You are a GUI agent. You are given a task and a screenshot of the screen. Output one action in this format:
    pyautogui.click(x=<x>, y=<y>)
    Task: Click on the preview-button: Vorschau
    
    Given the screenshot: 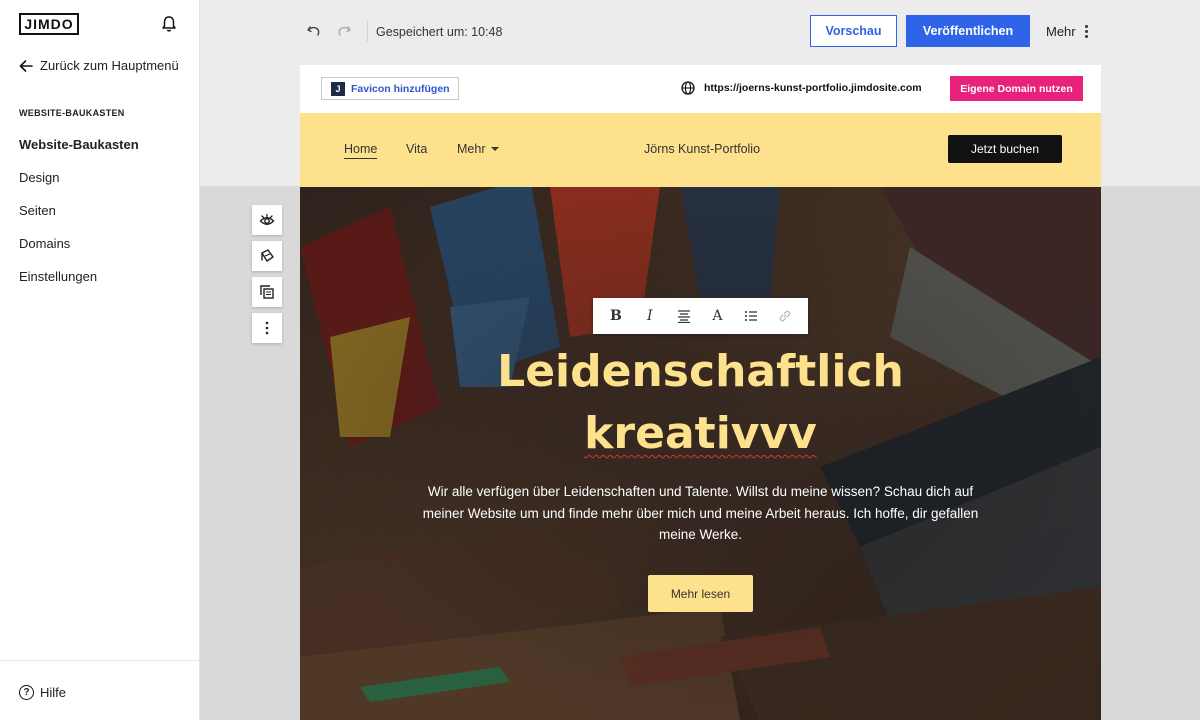 What is the action you would take?
    pyautogui.click(x=853, y=31)
    